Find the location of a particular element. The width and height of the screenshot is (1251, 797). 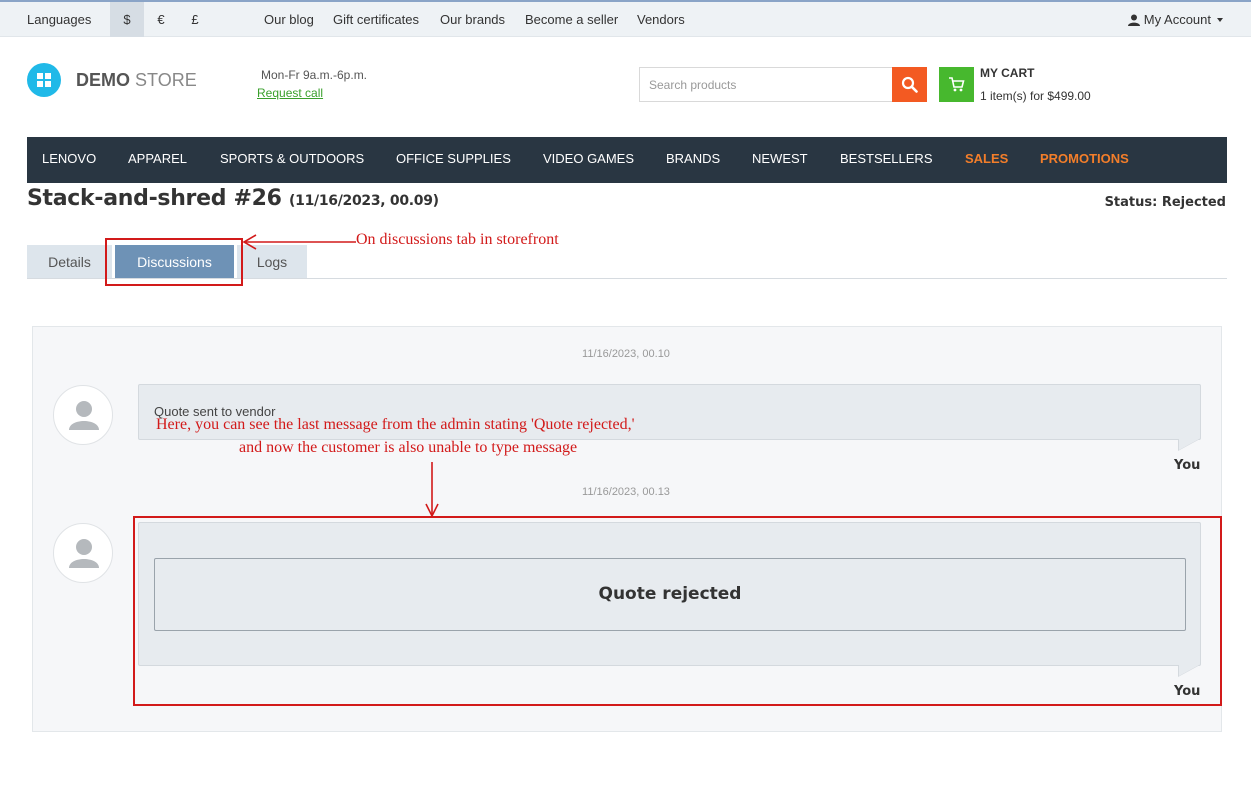

user-icon is located at coordinates (1133, 20).